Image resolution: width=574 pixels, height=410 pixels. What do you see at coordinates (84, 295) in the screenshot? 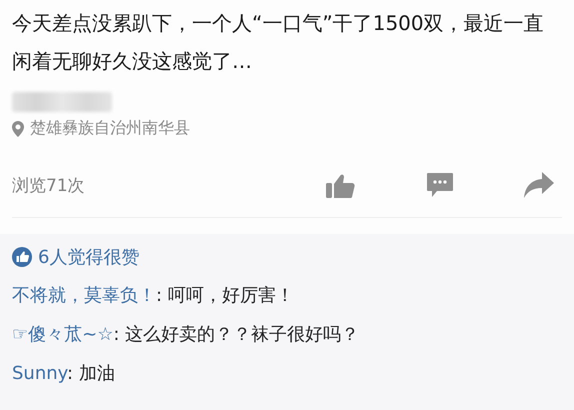
I see `commenter-name: 不将就，莫辜负！` at bounding box center [84, 295].